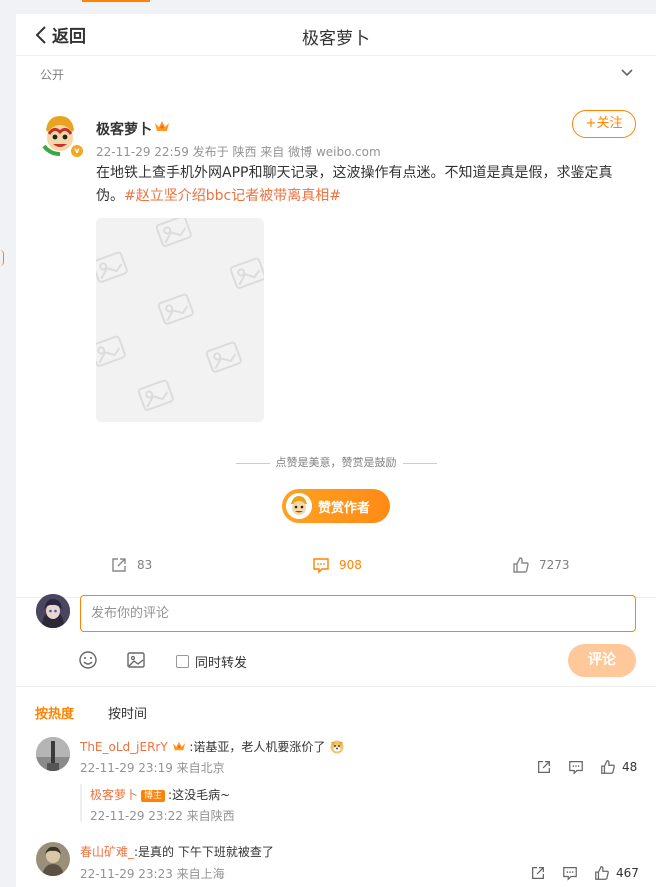 The height and width of the screenshot is (887, 656). What do you see at coordinates (232, 196) in the screenshot?
I see `hashtag-link: #赵立坚介绍bbc记者被带离真相#` at bounding box center [232, 196].